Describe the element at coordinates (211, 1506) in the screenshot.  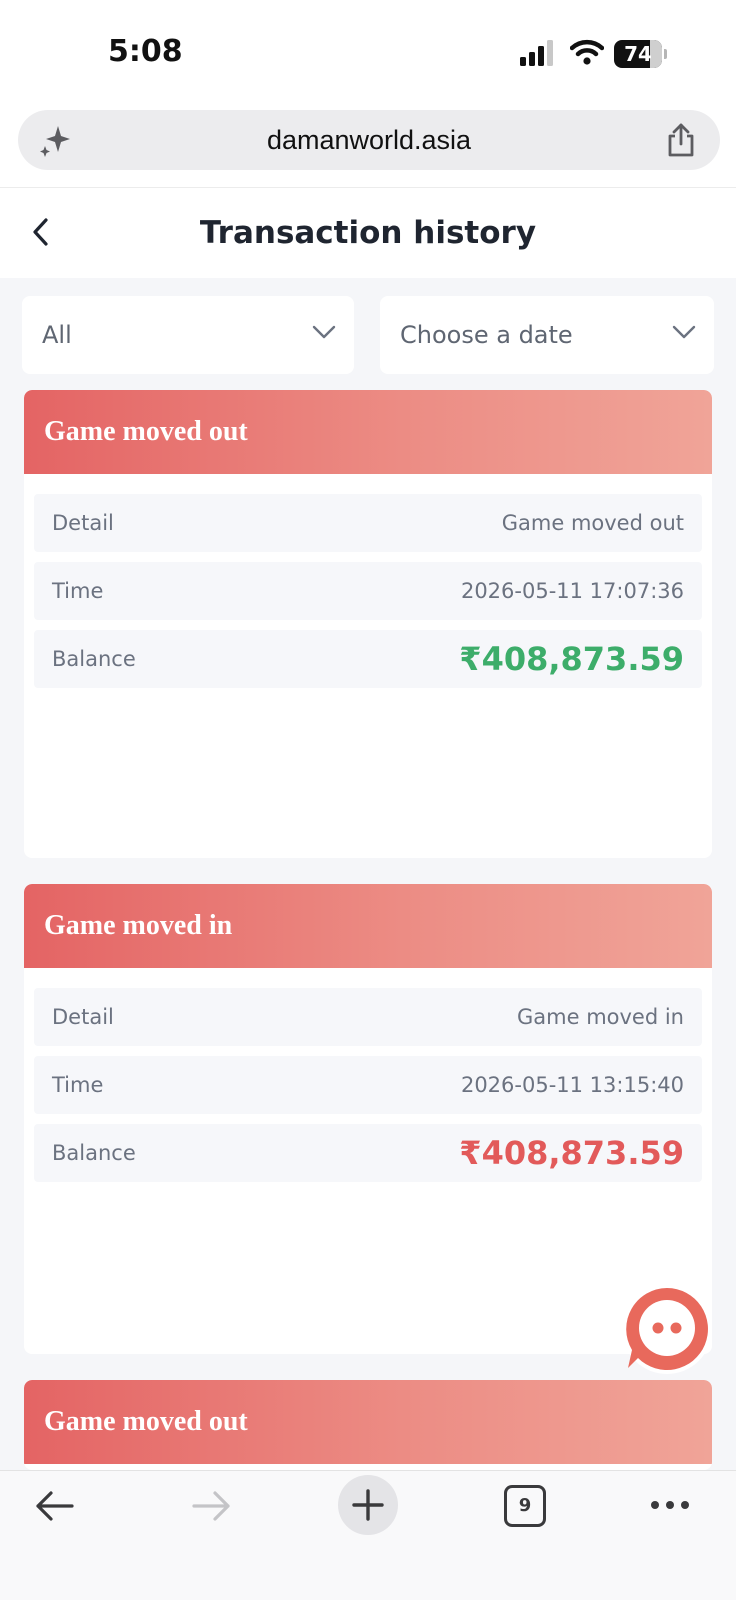
I see `browser-forward-icon` at that location.